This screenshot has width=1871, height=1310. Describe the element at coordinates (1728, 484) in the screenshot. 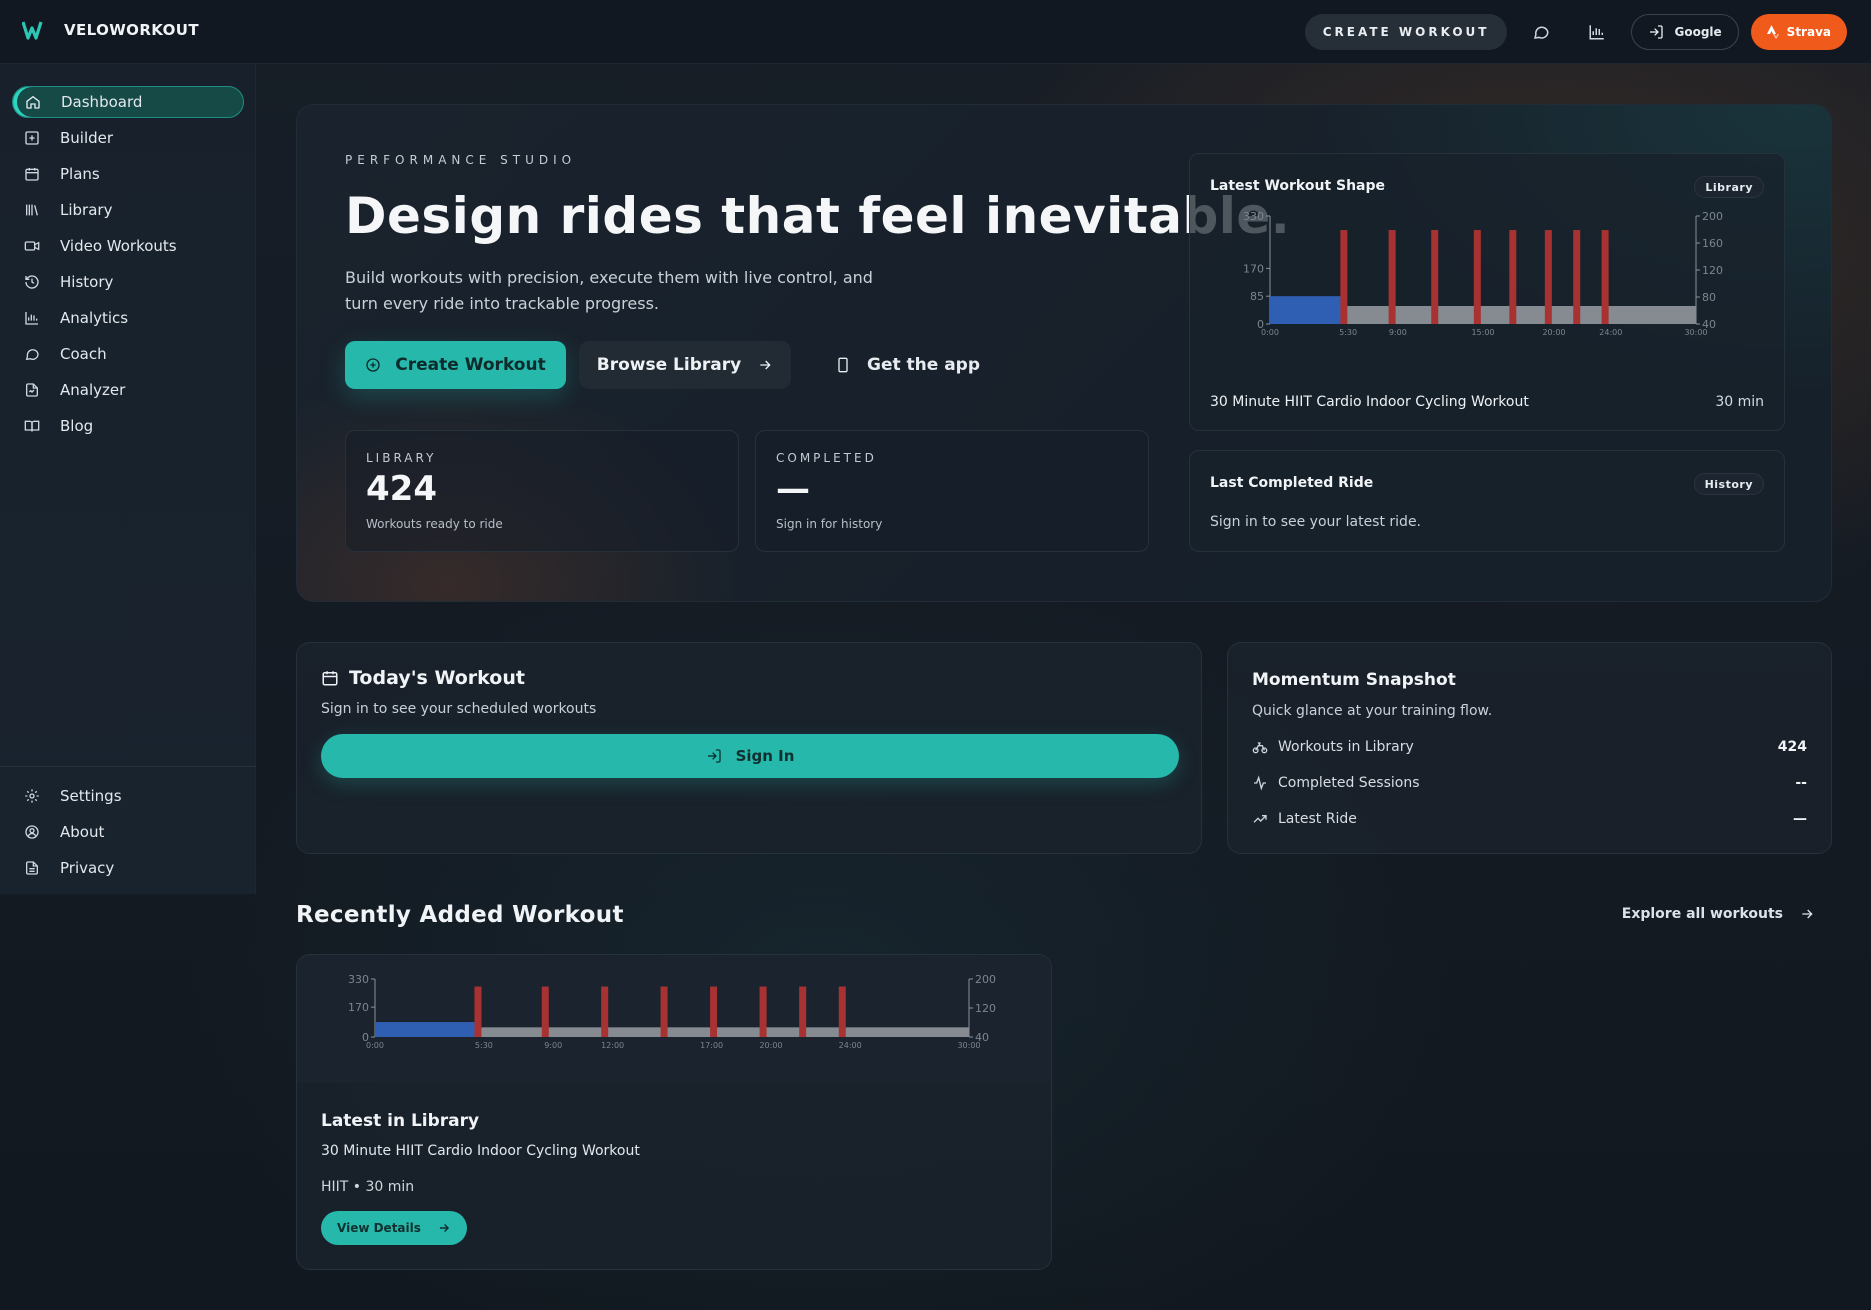

I see `history-pill: History` at that location.